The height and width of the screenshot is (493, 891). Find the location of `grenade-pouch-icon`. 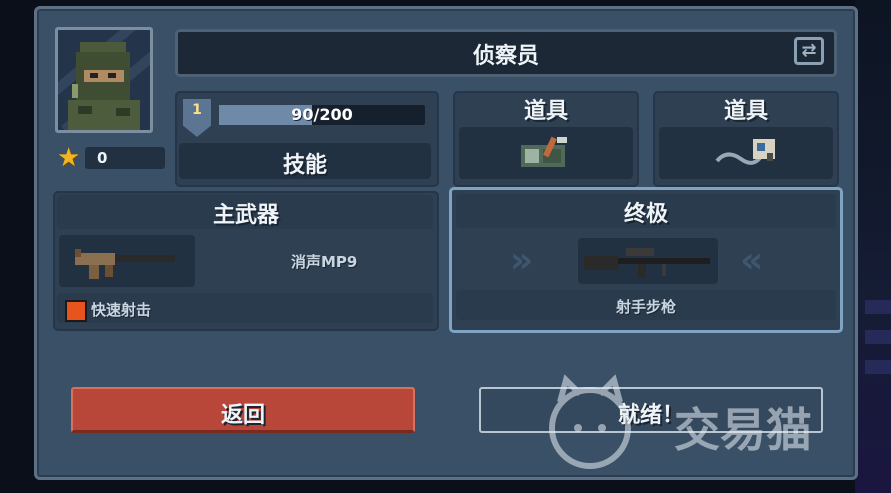

grenade-pouch-icon is located at coordinates (544, 151).